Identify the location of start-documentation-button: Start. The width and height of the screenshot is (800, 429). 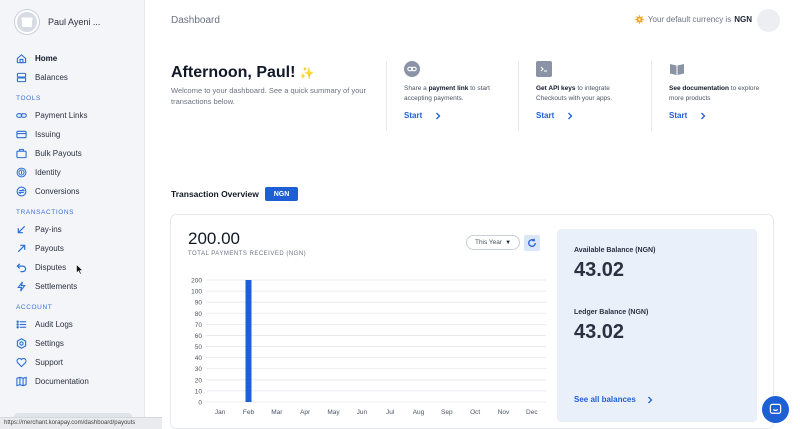
(719, 115).